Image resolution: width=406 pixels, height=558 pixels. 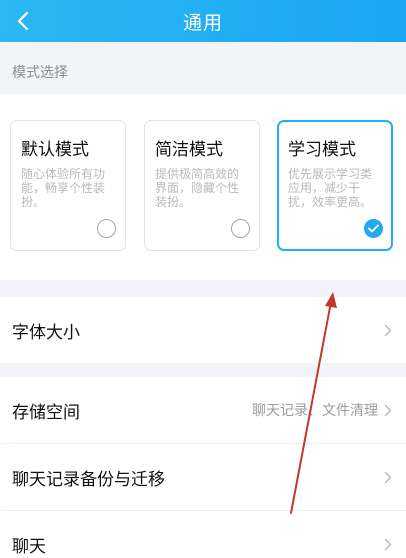 I want to click on settings-row-storage: 存储空间 聊天记录、文件清理, so click(x=203, y=410).